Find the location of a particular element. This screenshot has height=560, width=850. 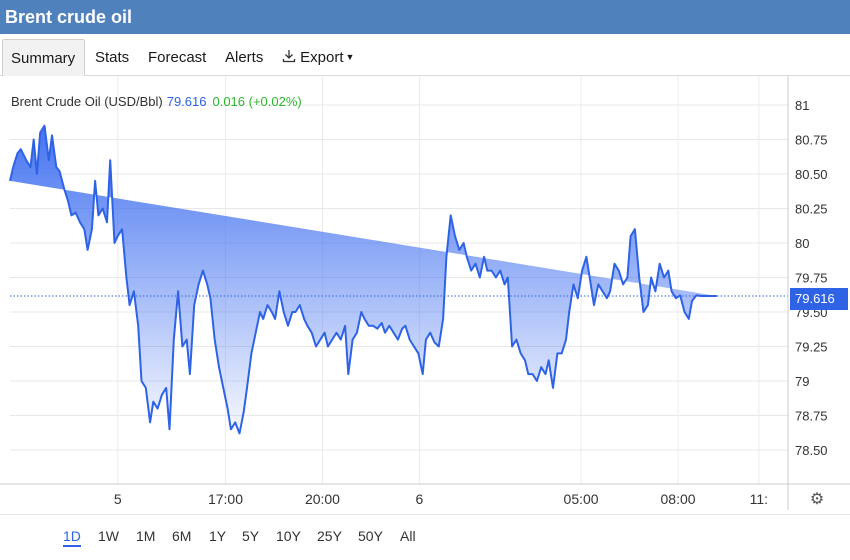

y-tick-label: 79.25 is located at coordinates (811, 347).